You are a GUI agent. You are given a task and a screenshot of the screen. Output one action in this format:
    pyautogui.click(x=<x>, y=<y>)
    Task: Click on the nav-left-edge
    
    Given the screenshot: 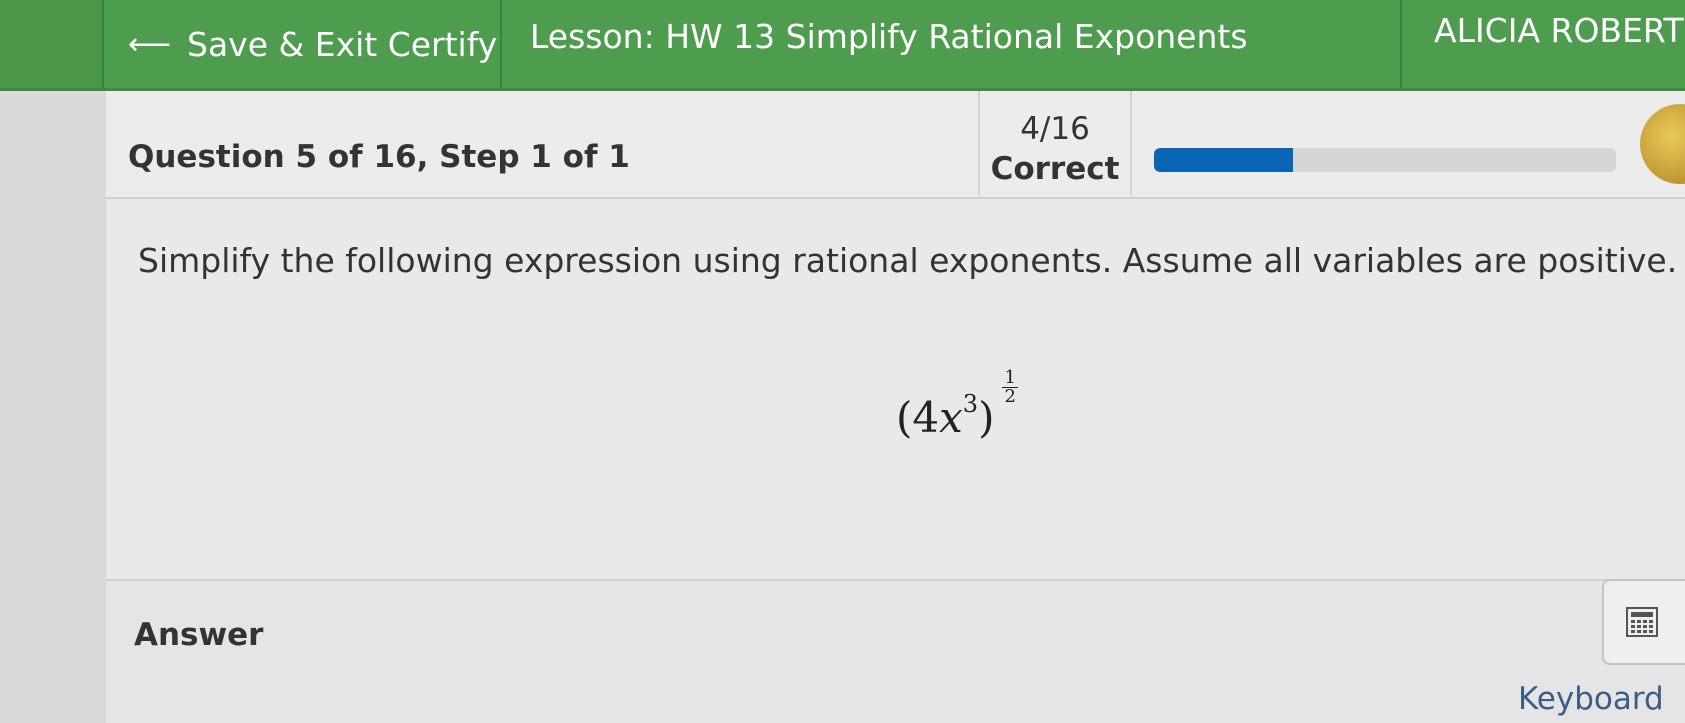 What is the action you would take?
    pyautogui.click(x=52, y=44)
    